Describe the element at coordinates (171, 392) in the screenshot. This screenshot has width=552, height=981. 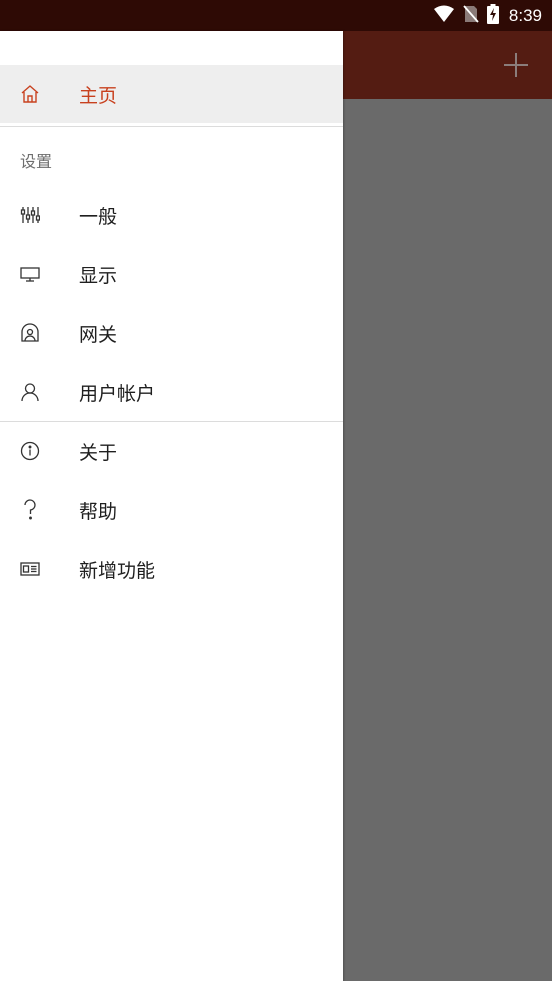
I see `nav-item-user-account: 用户帐户` at that location.